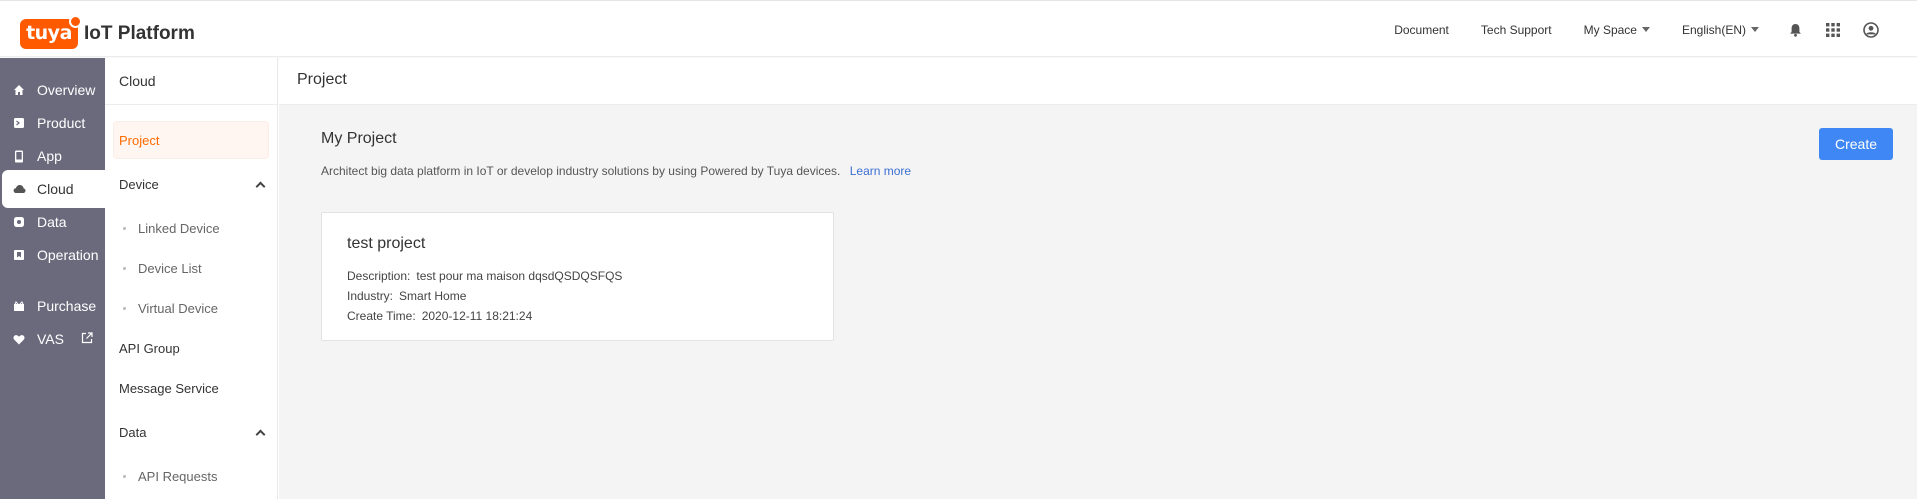 The height and width of the screenshot is (499, 1917). Describe the element at coordinates (1516, 30) in the screenshot. I see `nav-tech-support: Tech Support` at that location.